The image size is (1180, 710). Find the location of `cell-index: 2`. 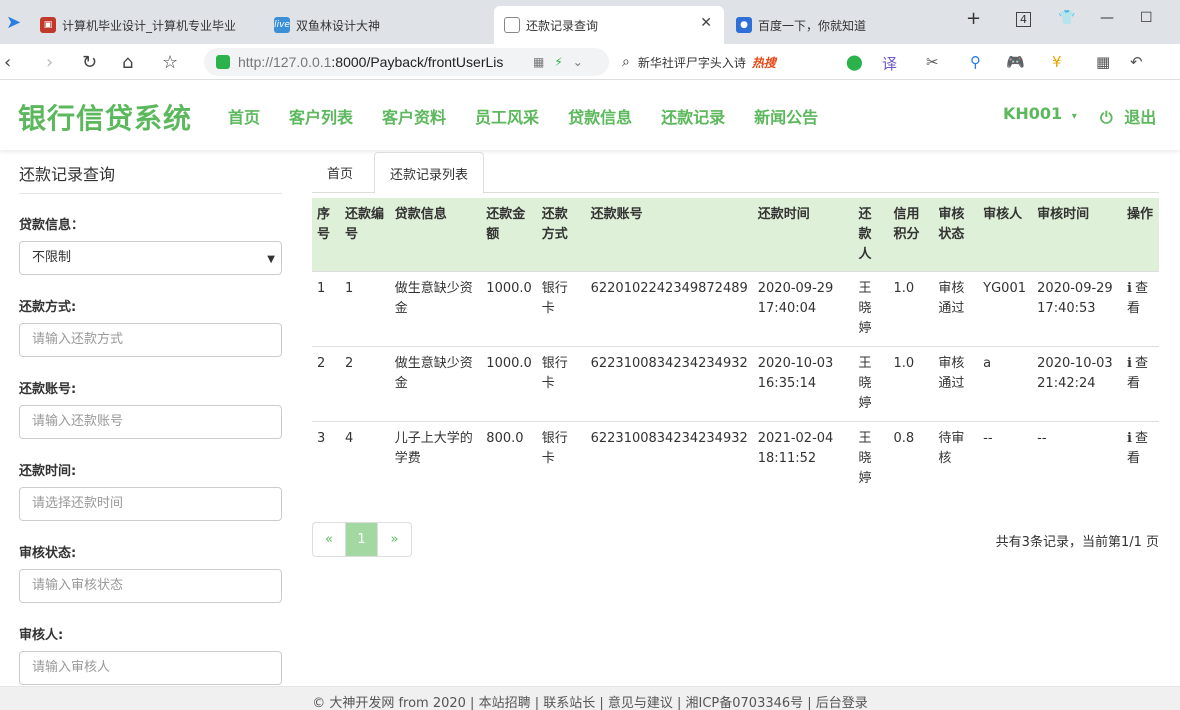

cell-index: 2 is located at coordinates (326, 384).